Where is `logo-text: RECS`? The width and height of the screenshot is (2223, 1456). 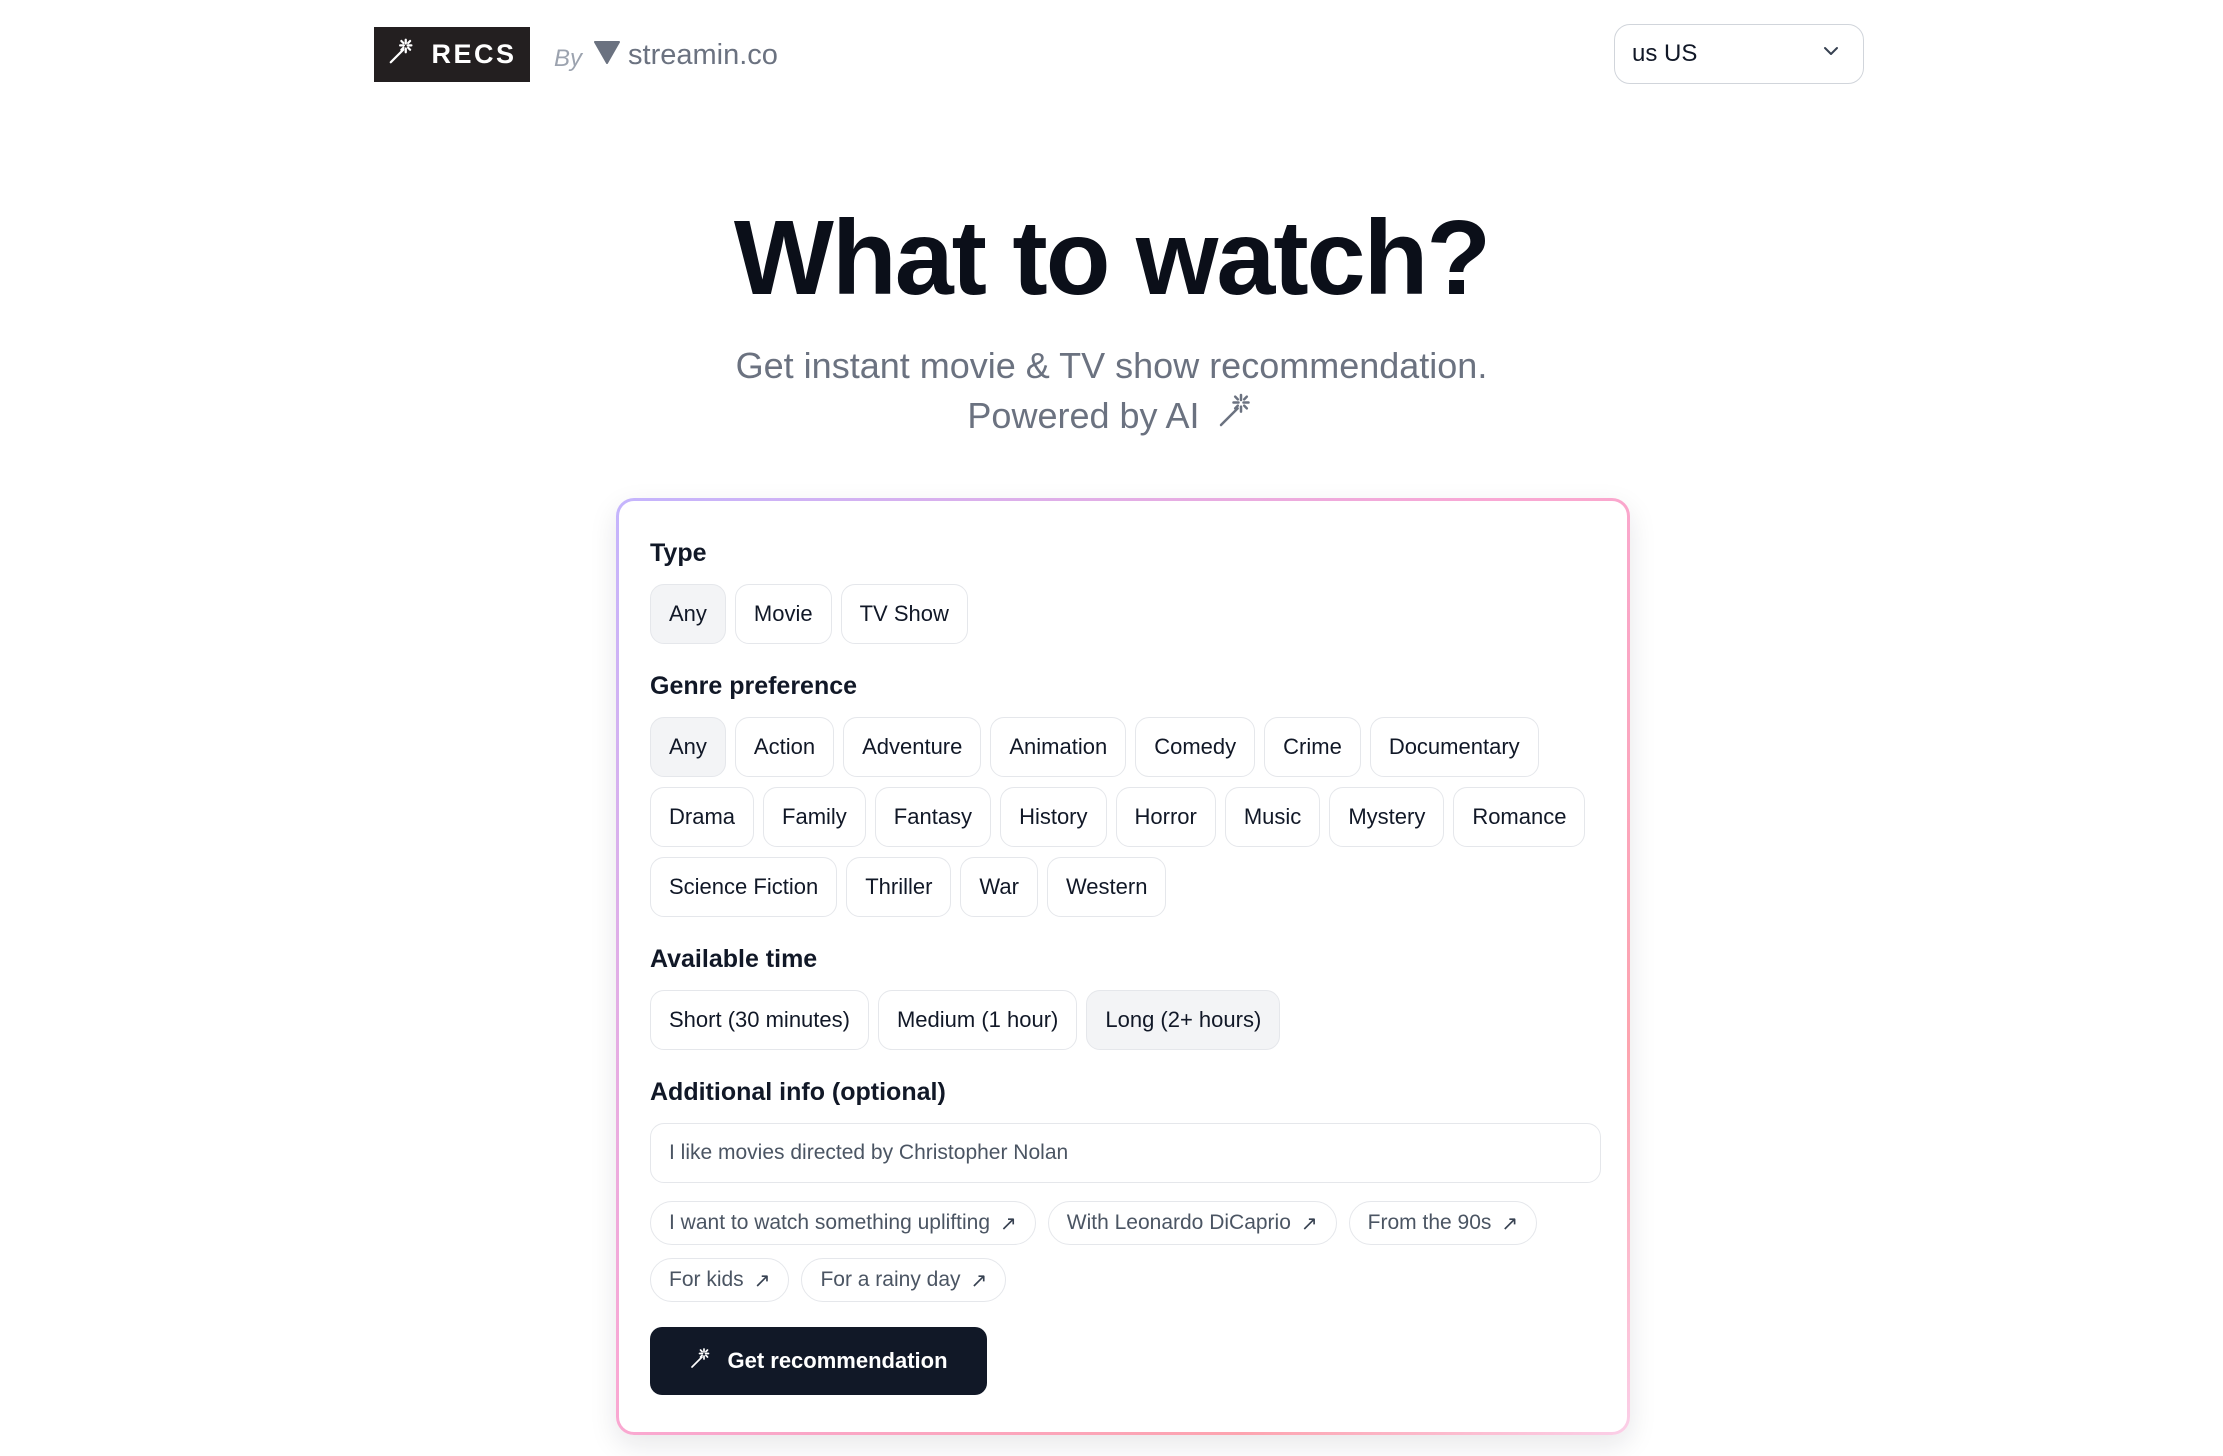 logo-text: RECS is located at coordinates (474, 54).